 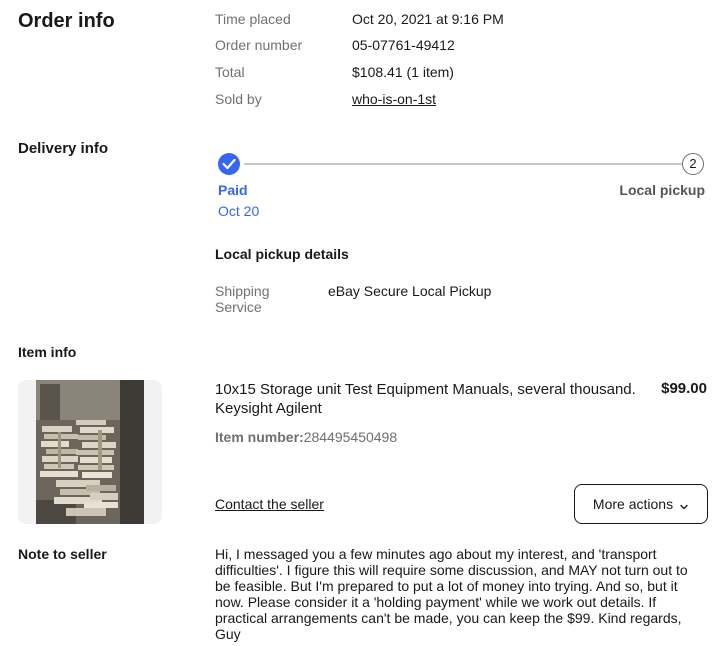 I want to click on order-info-heading: Order info, so click(x=66, y=21).